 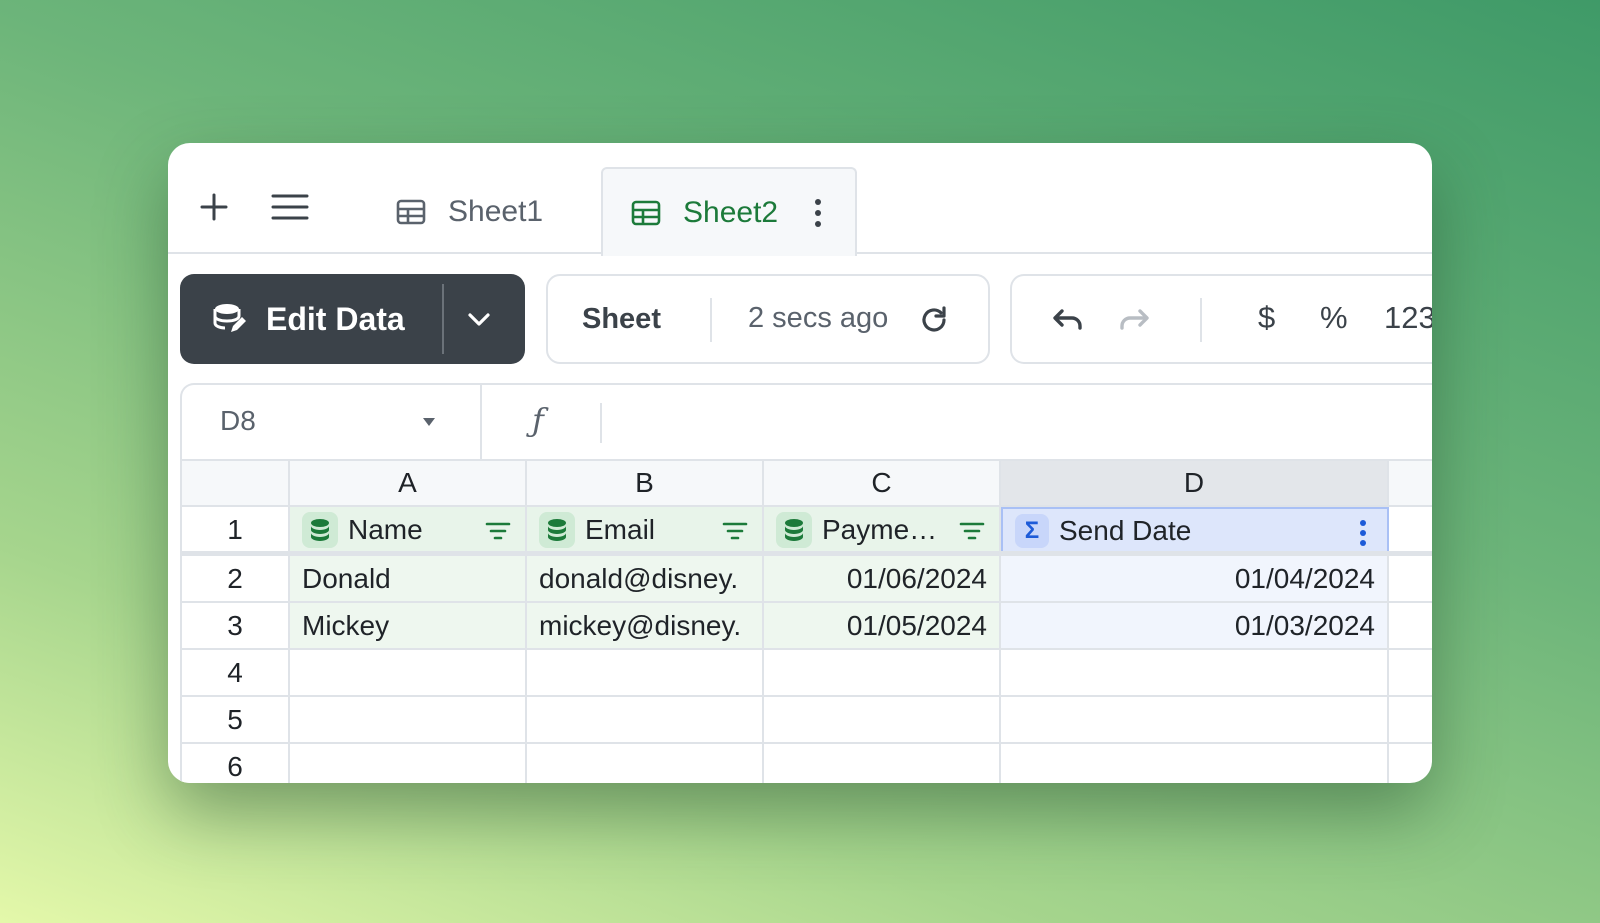 What do you see at coordinates (1068, 321) in the screenshot?
I see `undo-icon` at bounding box center [1068, 321].